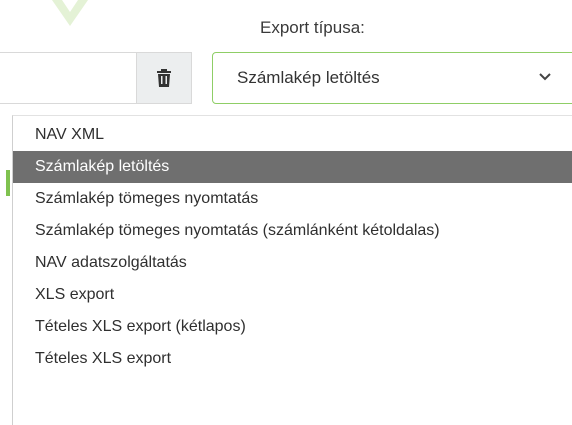 The image size is (572, 425). What do you see at coordinates (8, 183) in the screenshot?
I see `side-accent` at bounding box center [8, 183].